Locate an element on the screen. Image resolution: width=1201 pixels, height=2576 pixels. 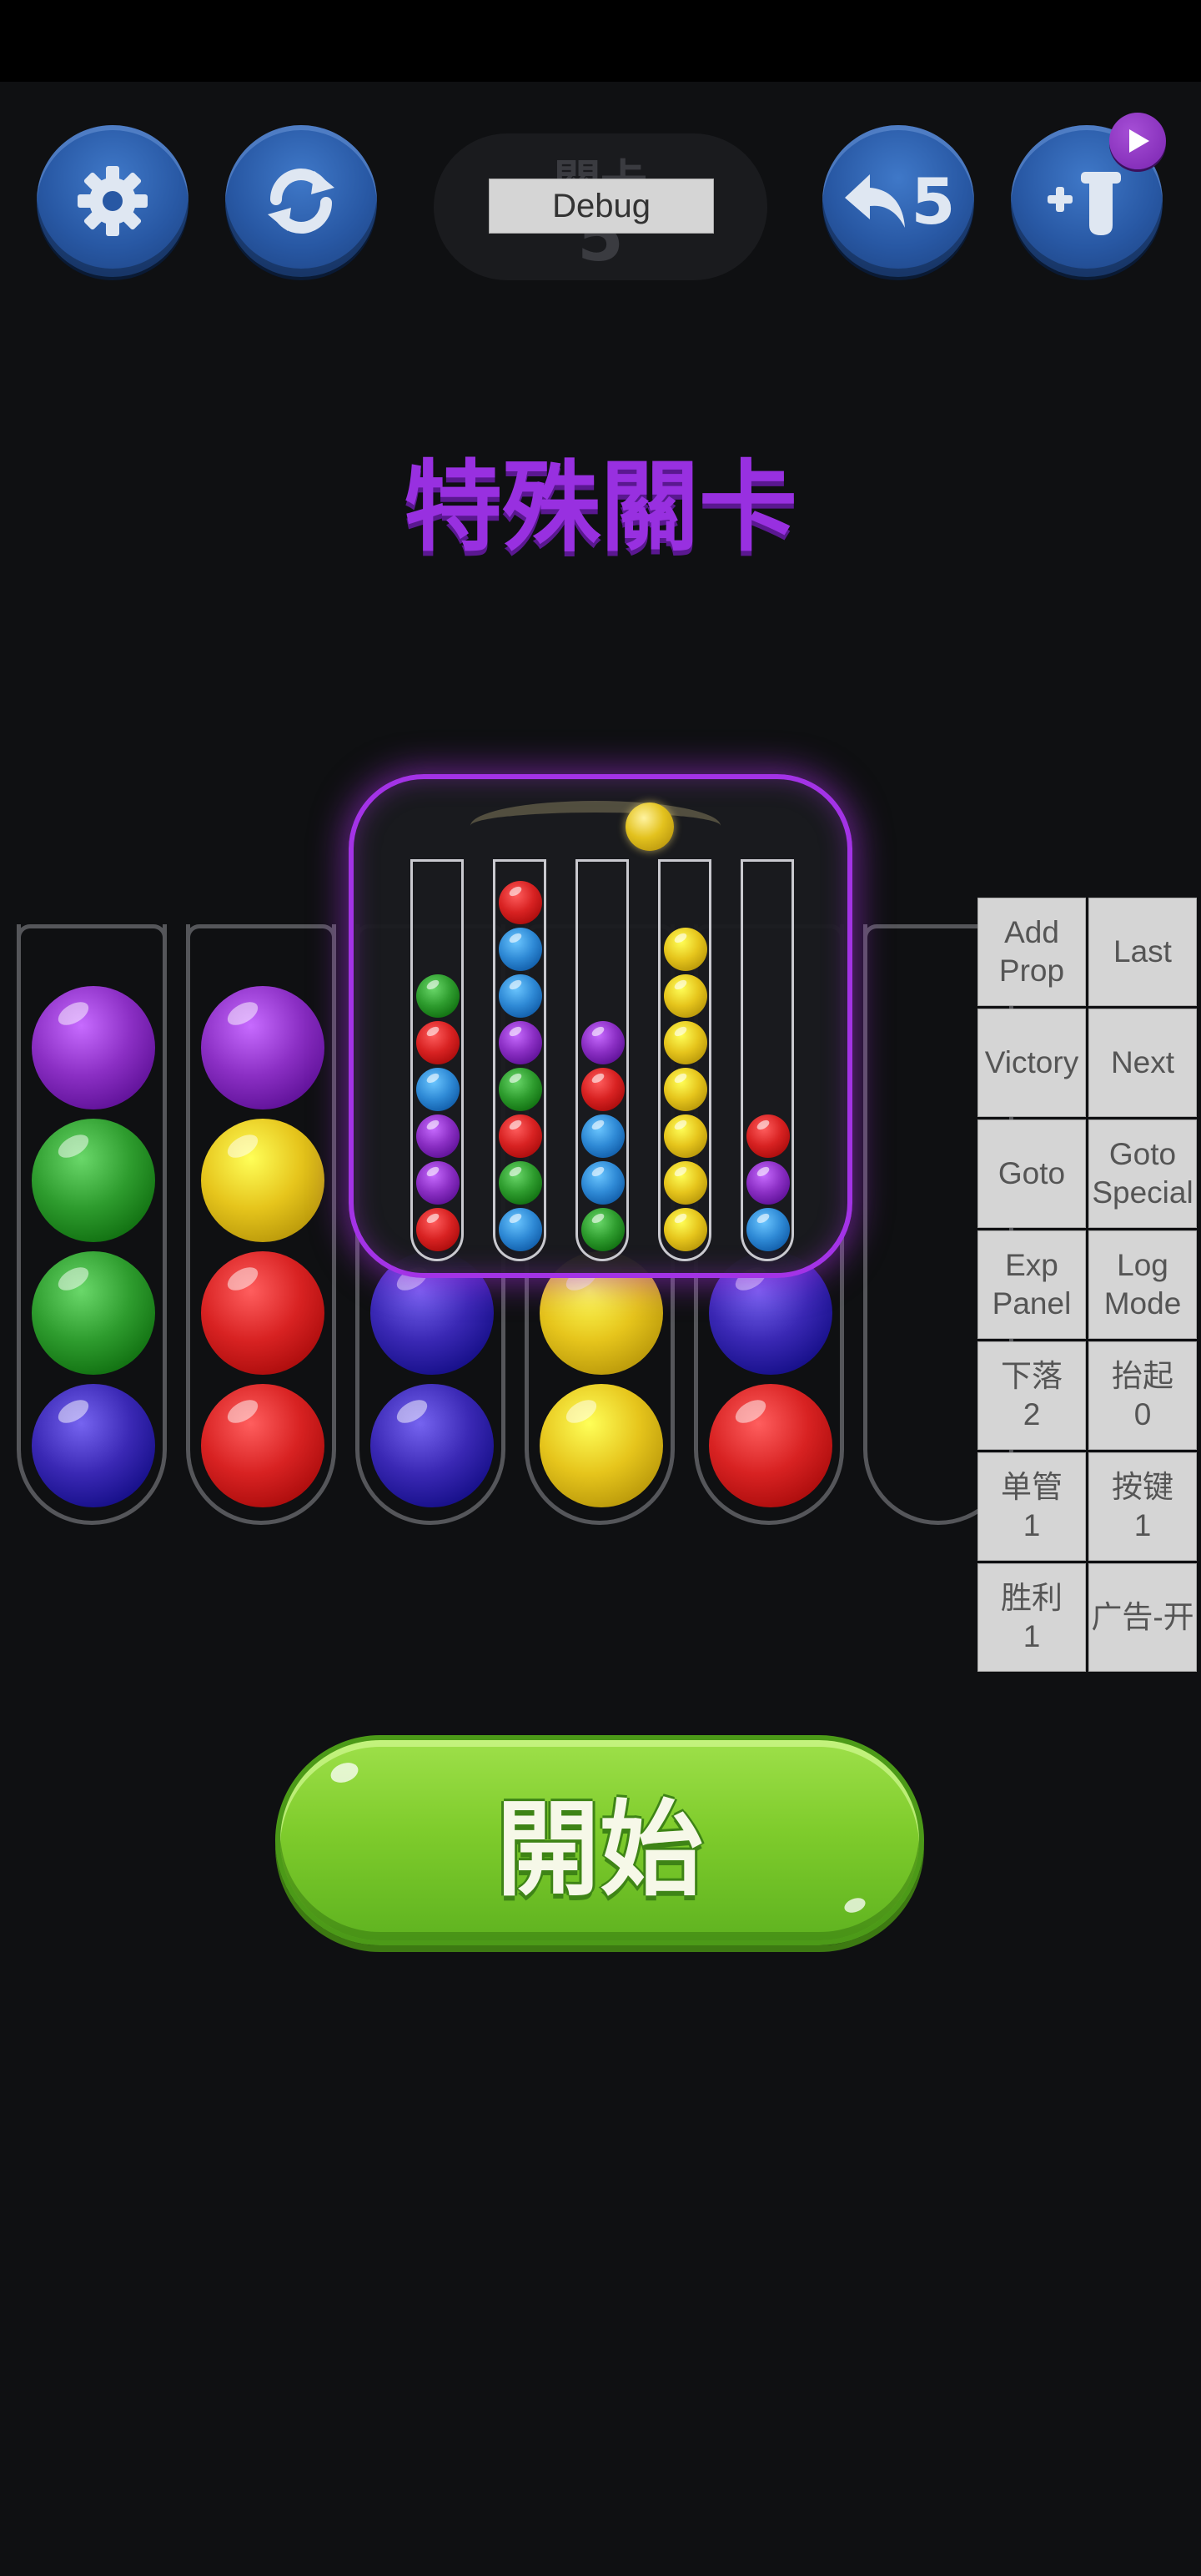
start-button: 開始 is located at coordinates (600, 1840).